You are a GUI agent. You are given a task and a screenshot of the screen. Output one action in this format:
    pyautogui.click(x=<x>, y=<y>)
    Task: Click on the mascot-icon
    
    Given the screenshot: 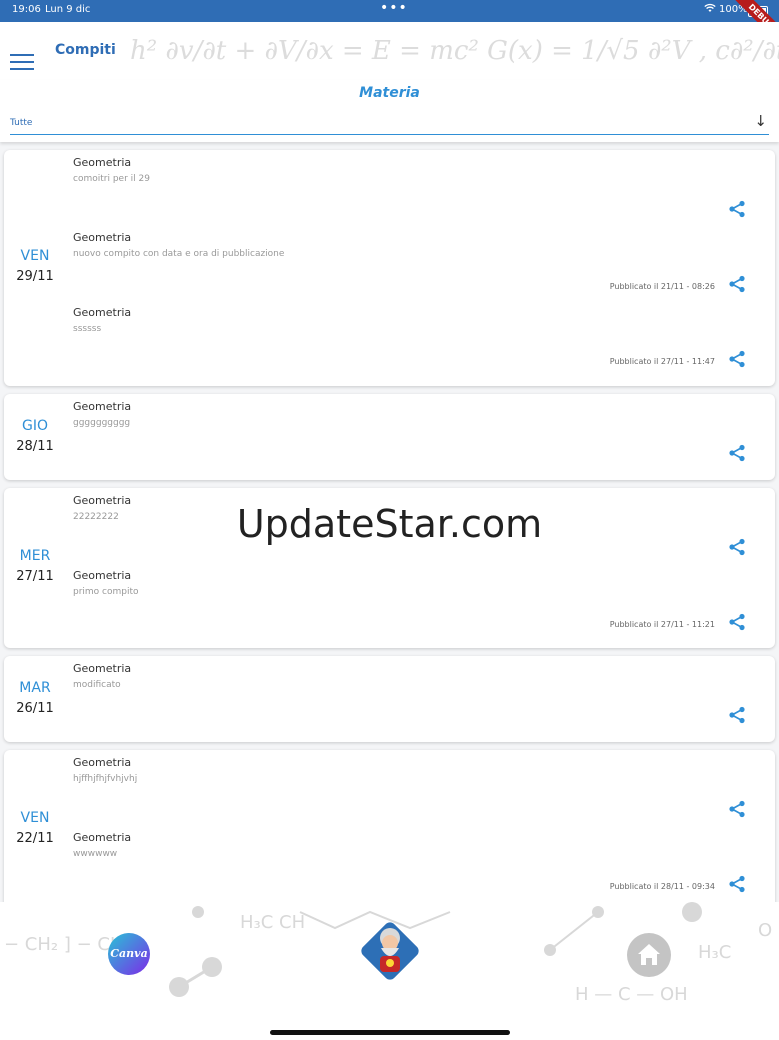 What is the action you would take?
    pyautogui.click(x=390, y=951)
    